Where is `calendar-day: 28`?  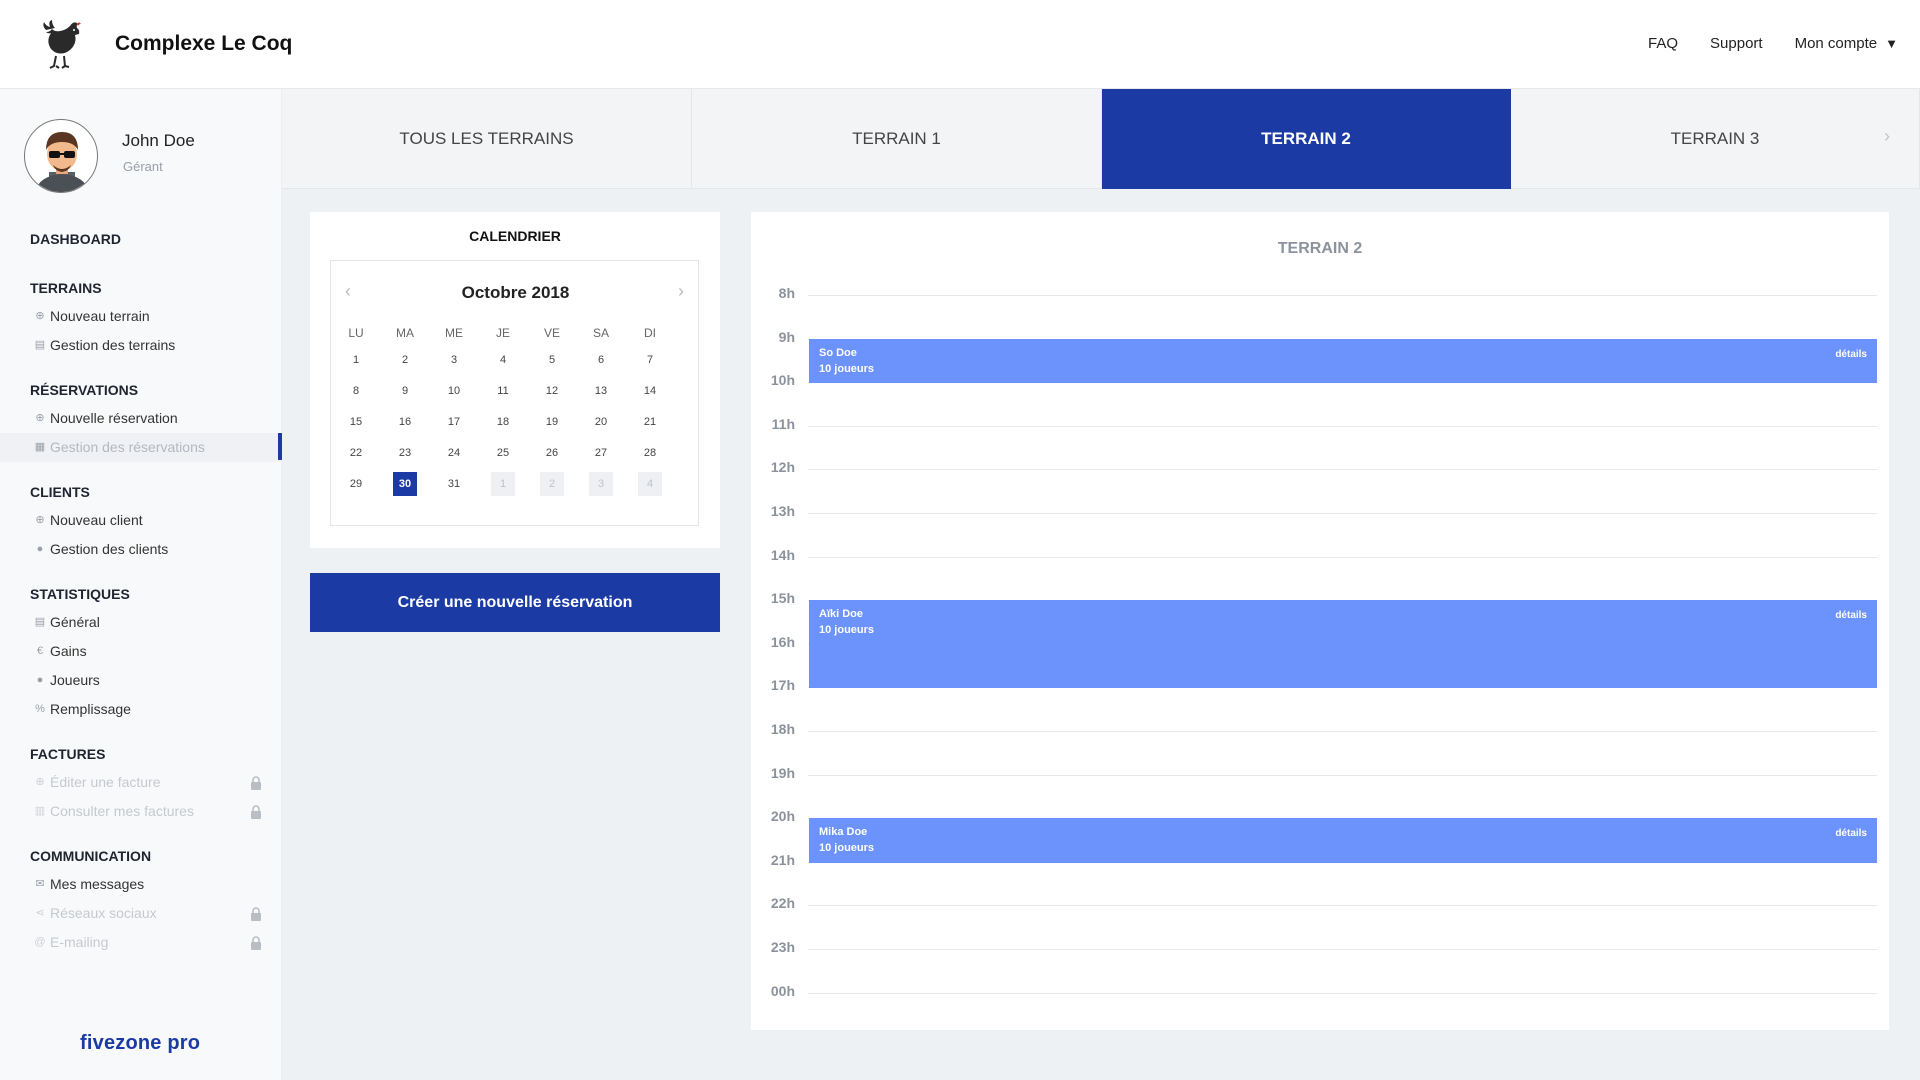
calendar-day: 28 is located at coordinates (650, 453).